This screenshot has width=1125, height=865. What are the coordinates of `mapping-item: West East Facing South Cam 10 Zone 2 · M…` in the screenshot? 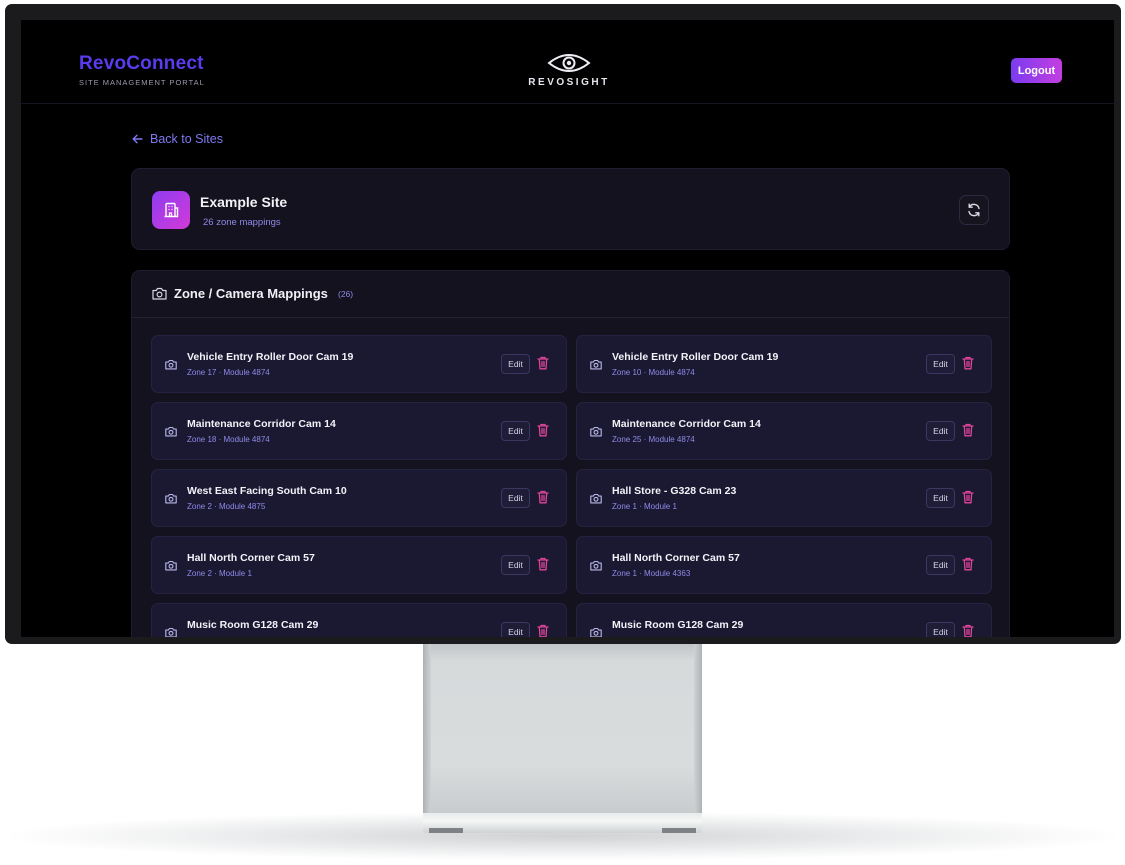 It's located at (359, 498).